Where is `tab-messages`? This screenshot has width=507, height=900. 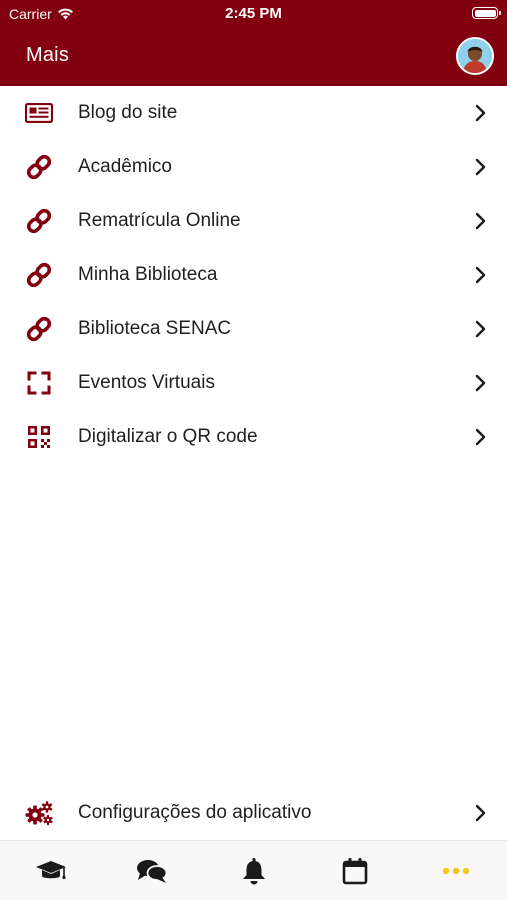
tab-messages is located at coordinates (151, 870).